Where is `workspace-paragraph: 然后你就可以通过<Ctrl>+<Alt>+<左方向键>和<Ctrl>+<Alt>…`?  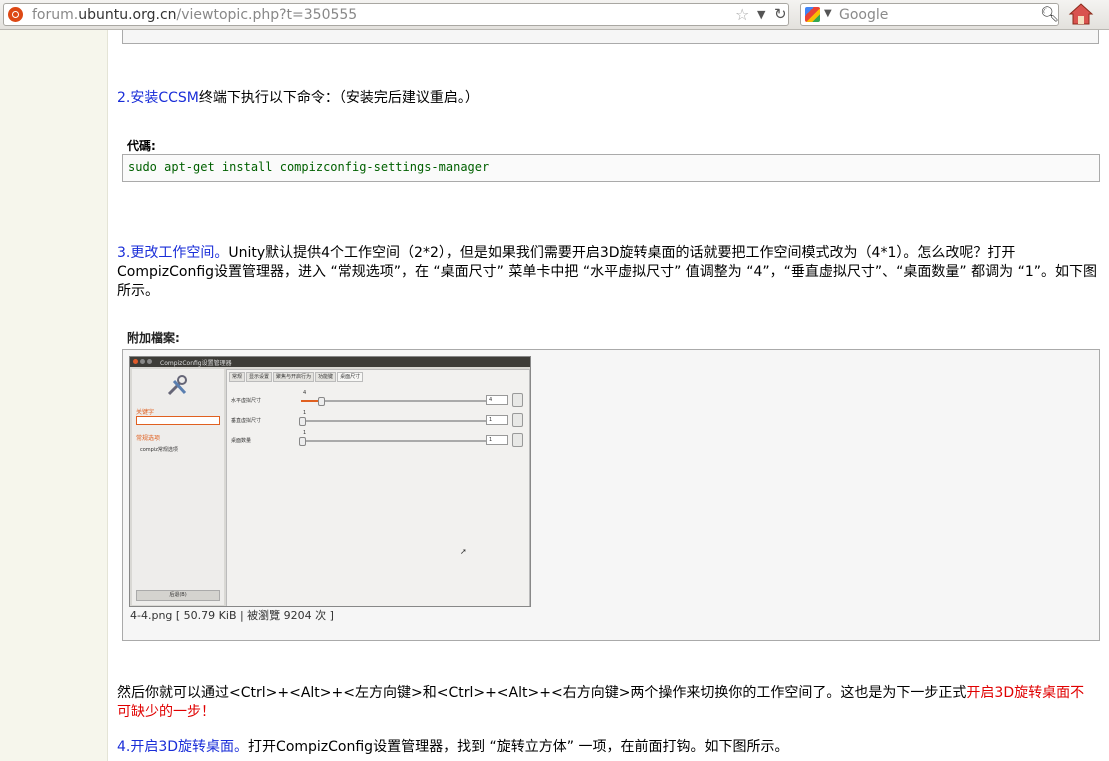 workspace-paragraph: 然后你就可以通过<Ctrl>+<Alt>+<左方向键>和<Ctrl>+<Alt>… is located at coordinates (601, 693).